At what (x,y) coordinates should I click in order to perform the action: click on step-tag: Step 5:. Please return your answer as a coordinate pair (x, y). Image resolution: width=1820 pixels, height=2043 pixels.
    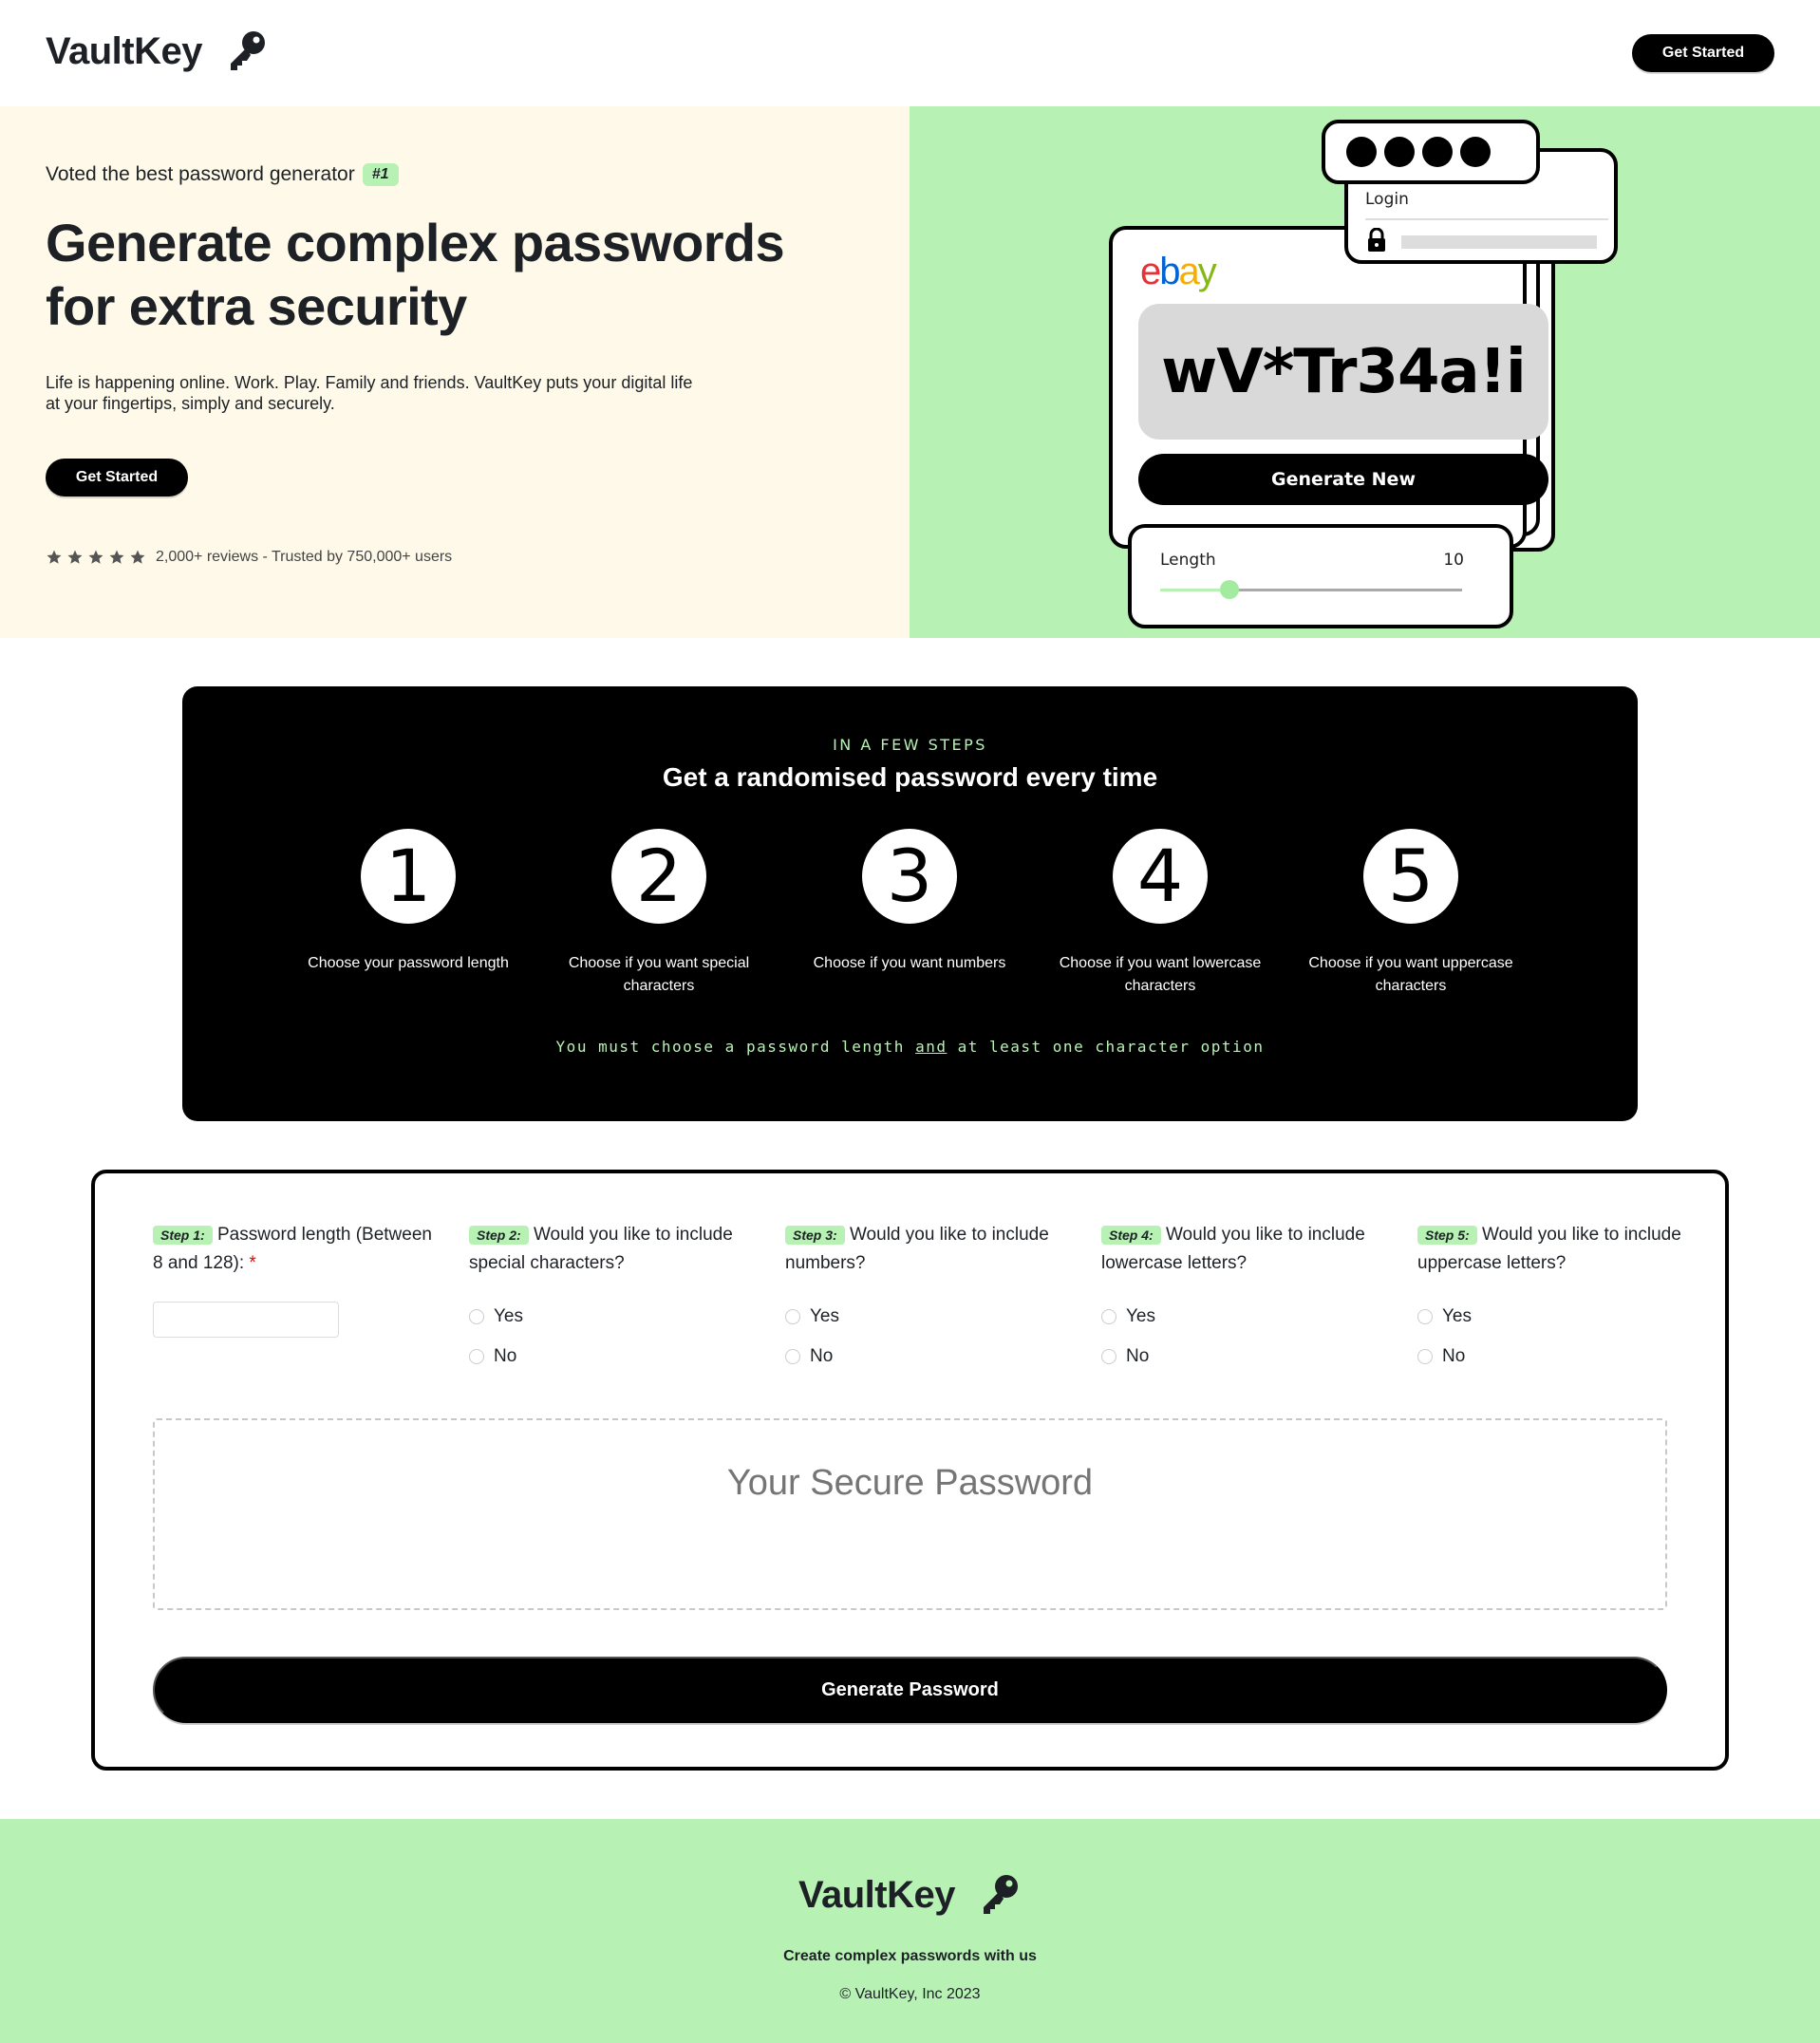
    Looking at the image, I should click on (1447, 1235).